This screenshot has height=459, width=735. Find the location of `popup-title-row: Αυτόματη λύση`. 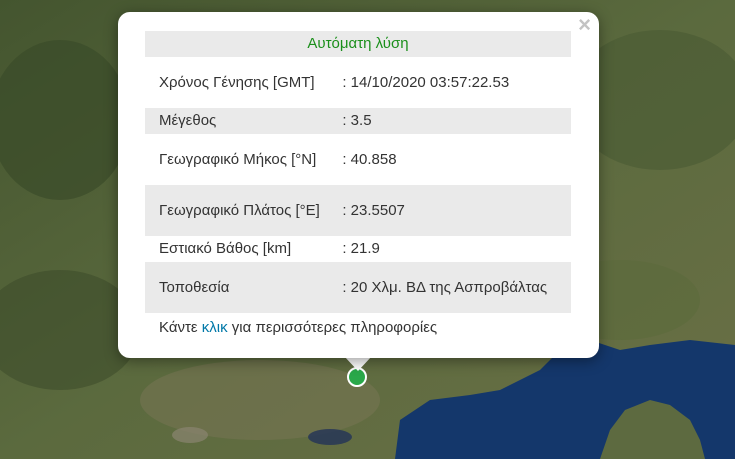

popup-title-row: Αυτόματη λύση is located at coordinates (358, 44).